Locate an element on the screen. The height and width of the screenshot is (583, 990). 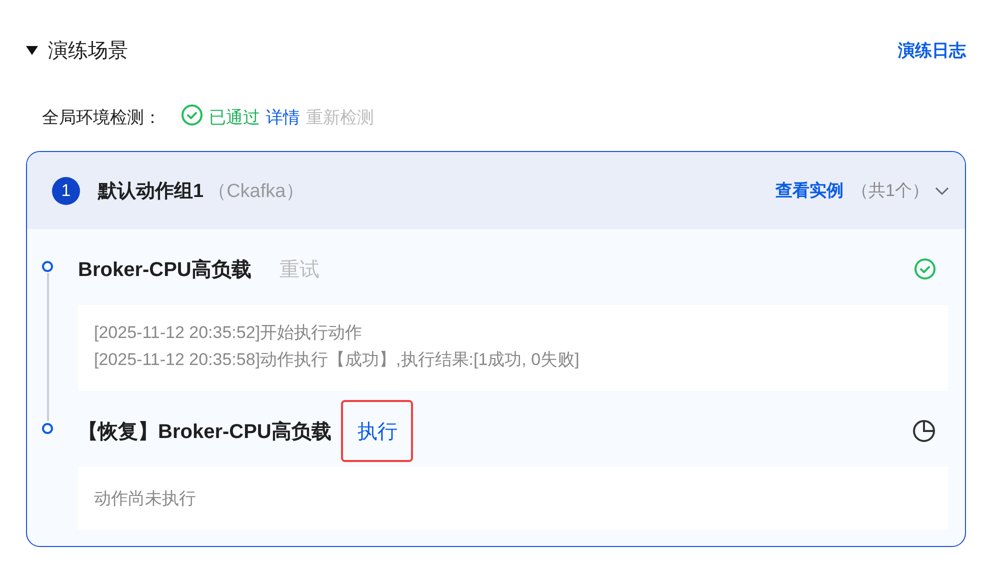
execute-button: 执行 is located at coordinates (377, 431).